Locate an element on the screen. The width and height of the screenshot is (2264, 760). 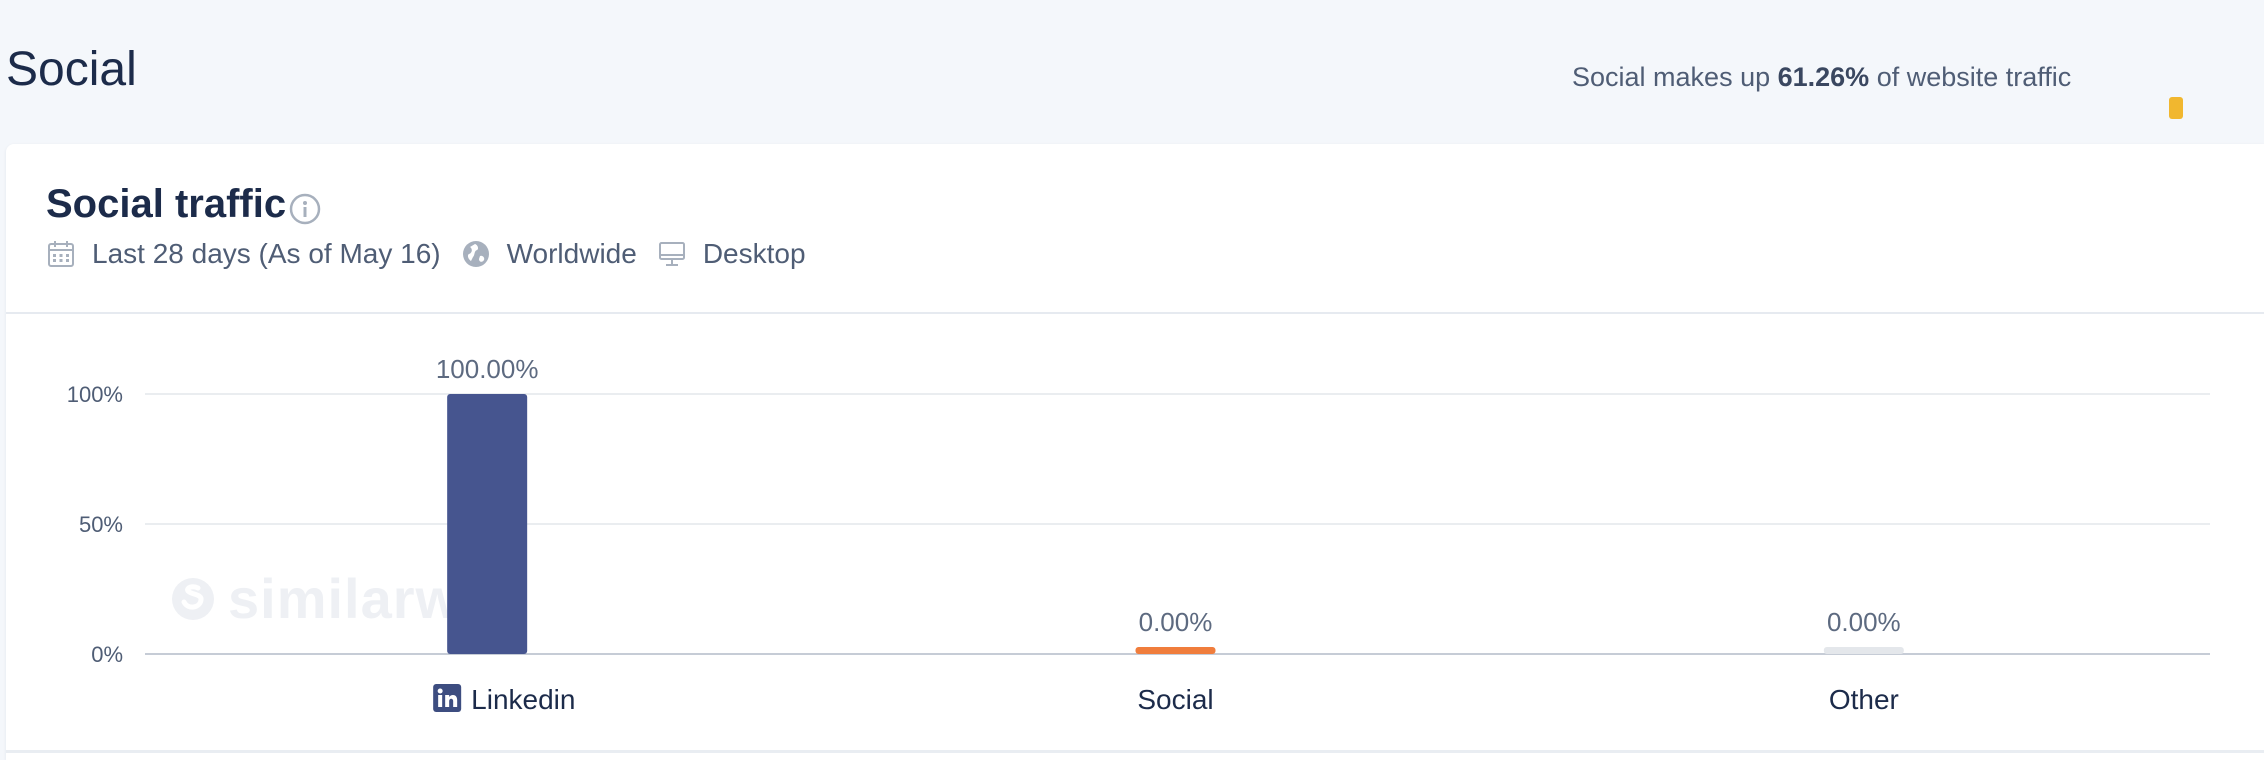
y-tick-label: 100% is located at coordinates (95, 394).